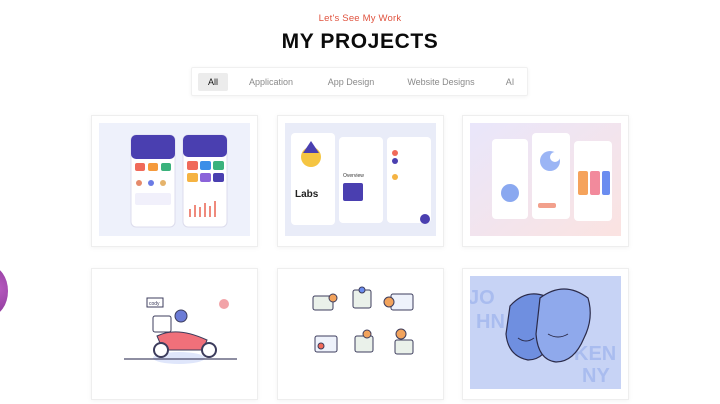 The width and height of the screenshot is (720, 404). I want to click on project-thumbnail: cody, so click(174, 332).